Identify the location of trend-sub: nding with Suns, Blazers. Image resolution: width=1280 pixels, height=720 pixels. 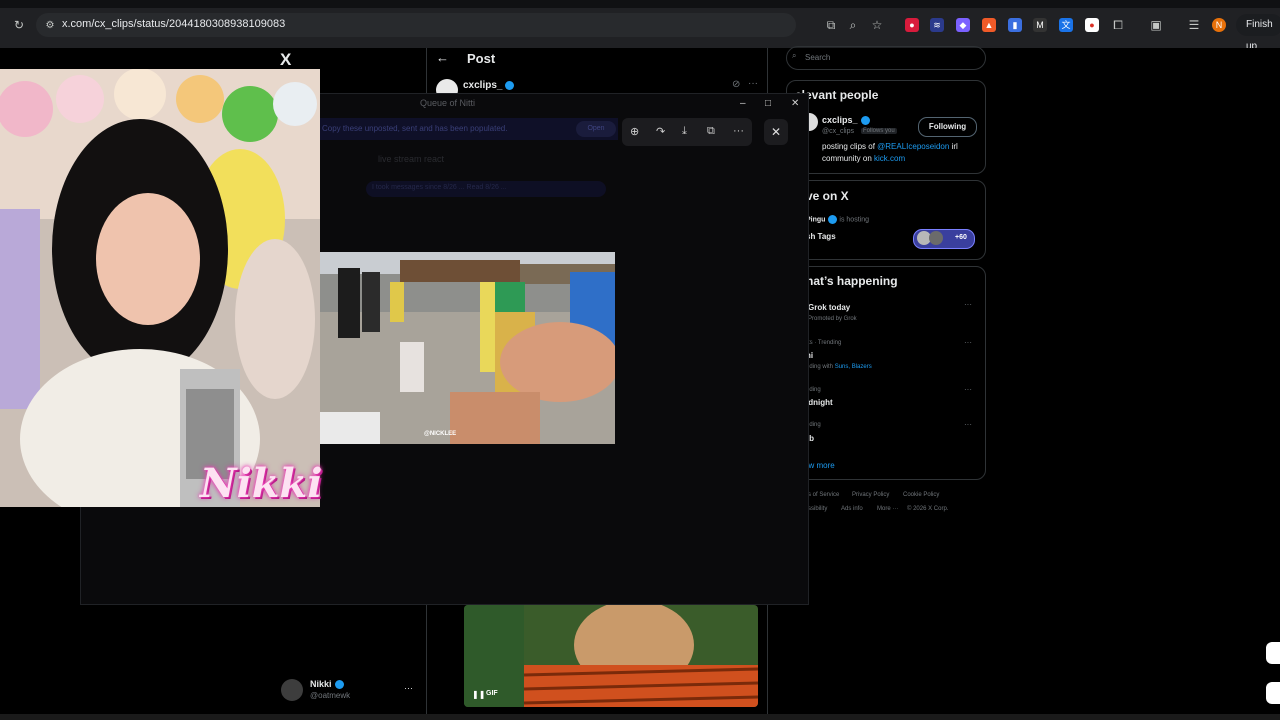
(839, 367).